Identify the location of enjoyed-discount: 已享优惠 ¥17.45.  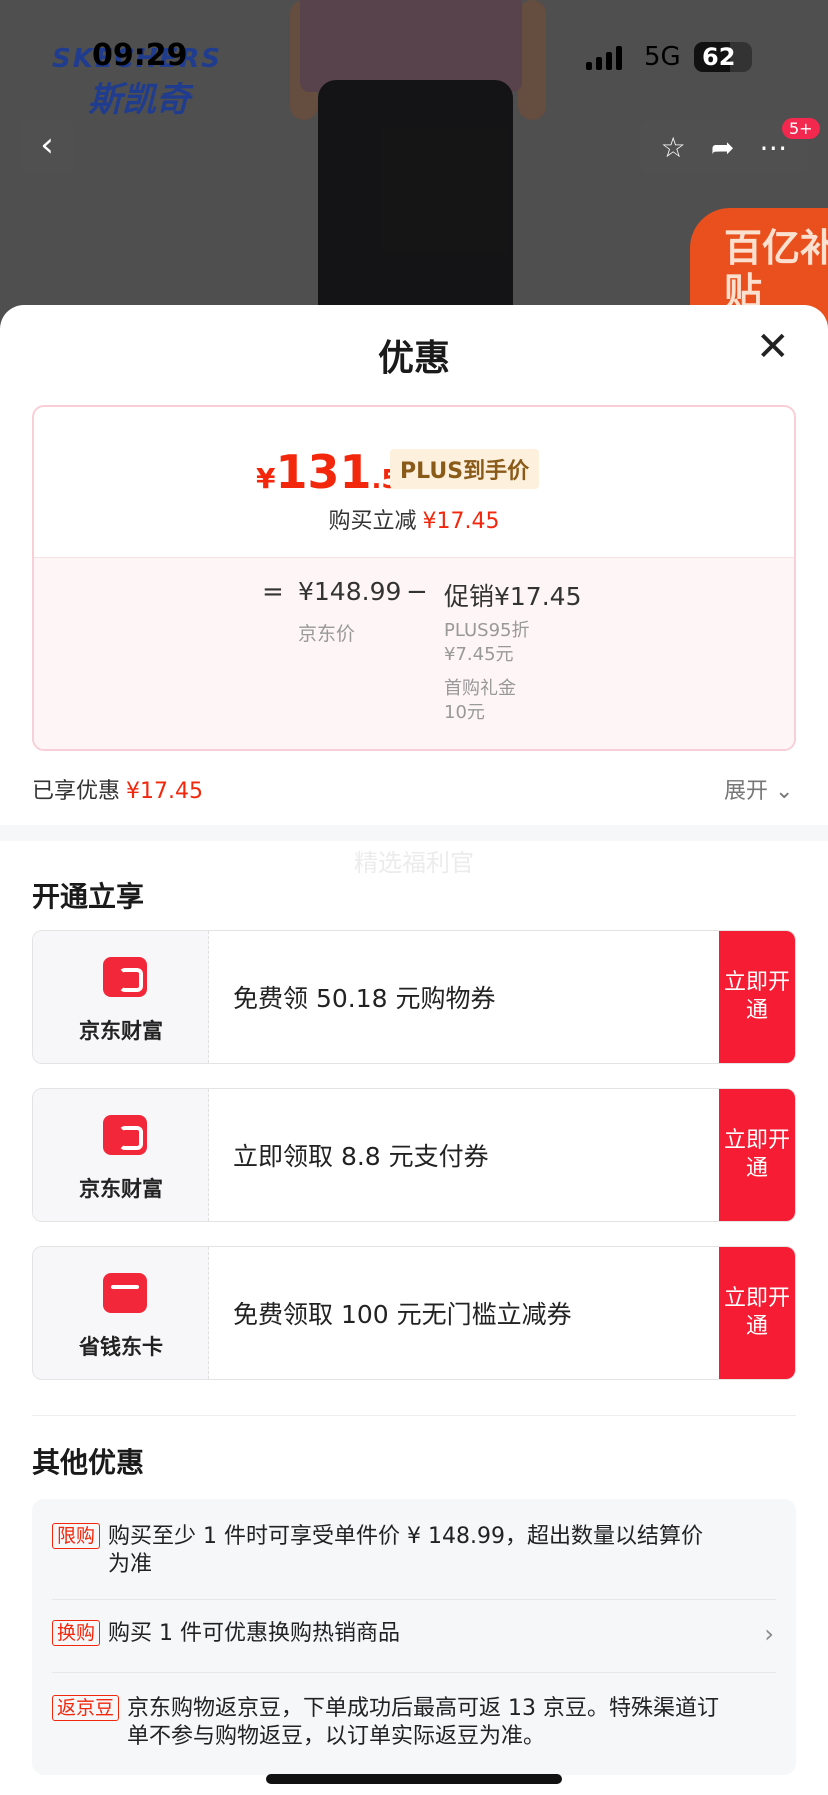
(117, 791).